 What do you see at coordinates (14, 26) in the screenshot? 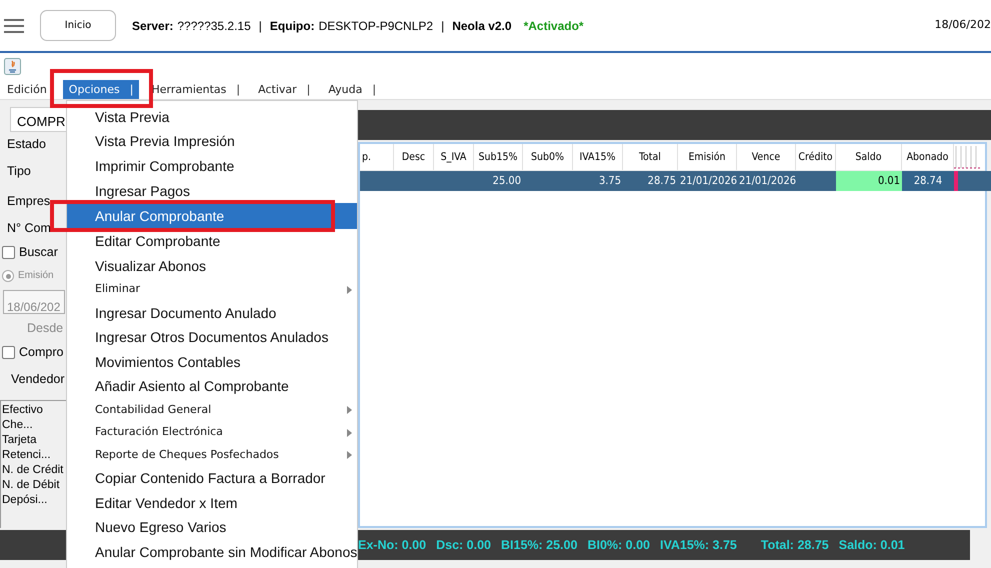
I see `menu-icon` at bounding box center [14, 26].